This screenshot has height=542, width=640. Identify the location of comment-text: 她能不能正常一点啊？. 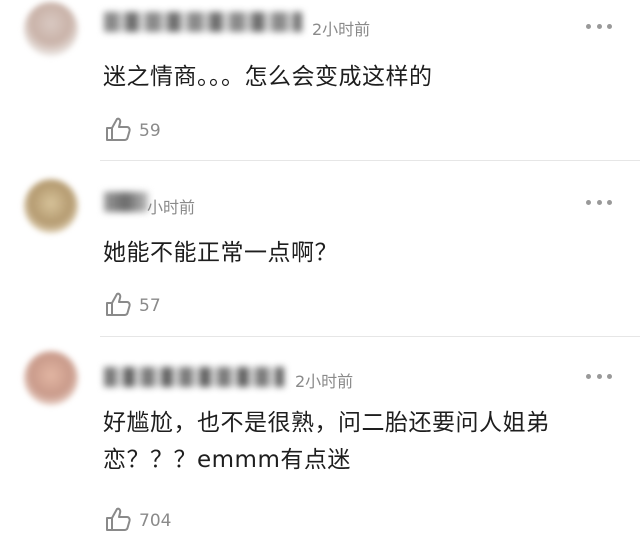
(220, 253).